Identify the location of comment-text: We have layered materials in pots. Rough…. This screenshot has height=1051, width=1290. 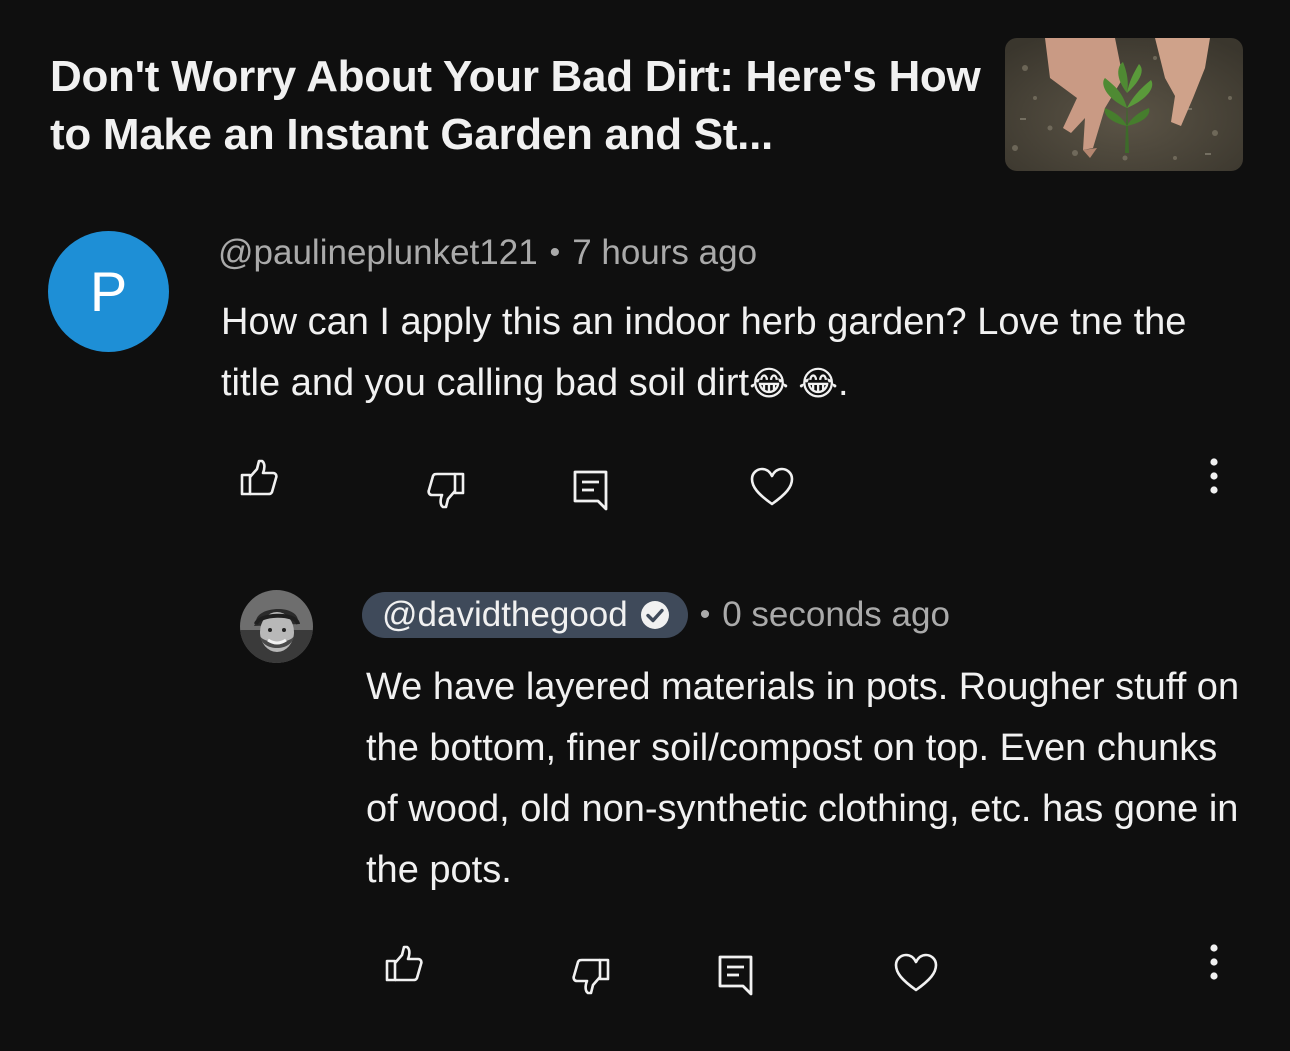
(803, 778).